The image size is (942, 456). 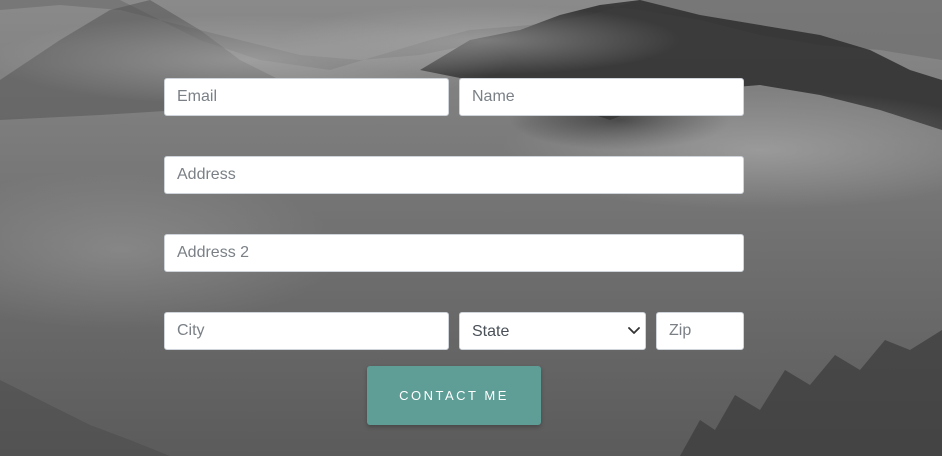 What do you see at coordinates (601, 97) in the screenshot?
I see `name-field` at bounding box center [601, 97].